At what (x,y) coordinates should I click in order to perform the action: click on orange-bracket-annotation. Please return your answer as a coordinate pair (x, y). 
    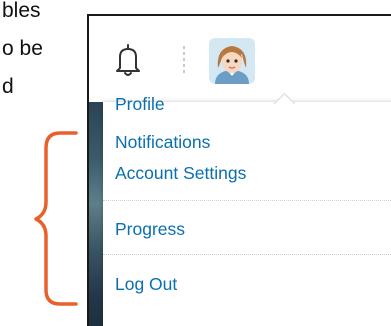
    Looking at the image, I should click on (56, 218).